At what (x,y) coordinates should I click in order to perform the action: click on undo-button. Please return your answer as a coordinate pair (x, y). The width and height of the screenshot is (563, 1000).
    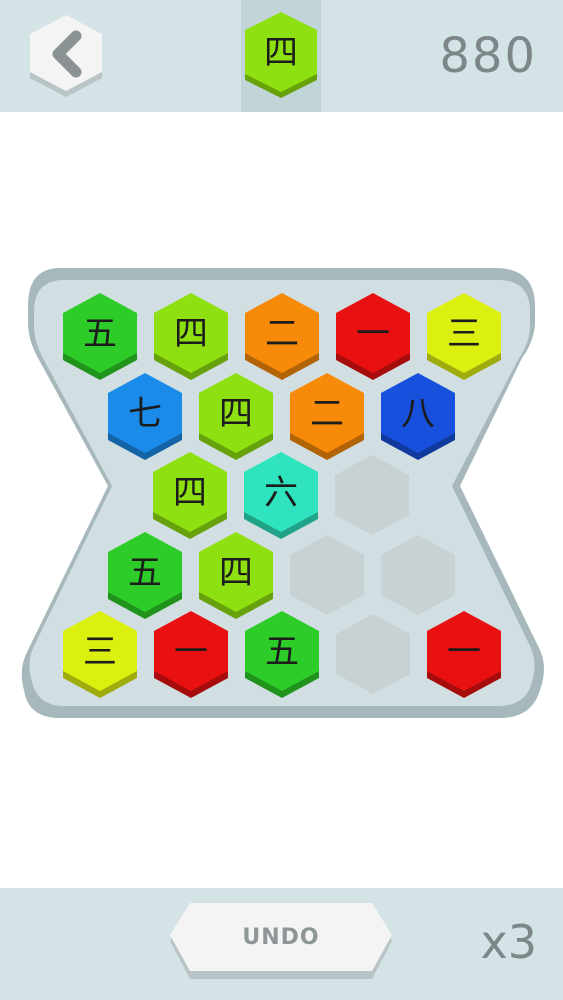
    Looking at the image, I should click on (281, 941).